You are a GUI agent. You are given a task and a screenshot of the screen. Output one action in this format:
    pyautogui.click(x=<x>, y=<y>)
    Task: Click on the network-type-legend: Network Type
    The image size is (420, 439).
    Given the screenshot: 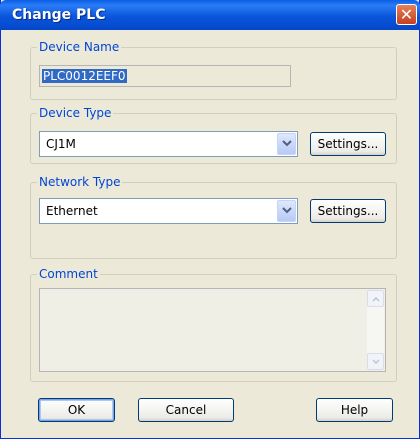 What is the action you would take?
    pyautogui.click(x=80, y=182)
    